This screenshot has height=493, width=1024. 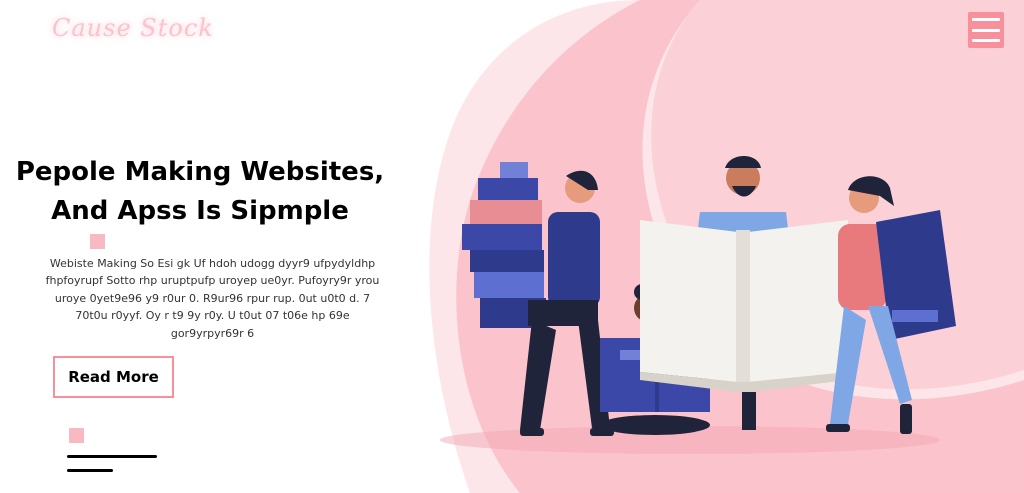 I want to click on site-logo: Cause Stock, so click(x=133, y=28).